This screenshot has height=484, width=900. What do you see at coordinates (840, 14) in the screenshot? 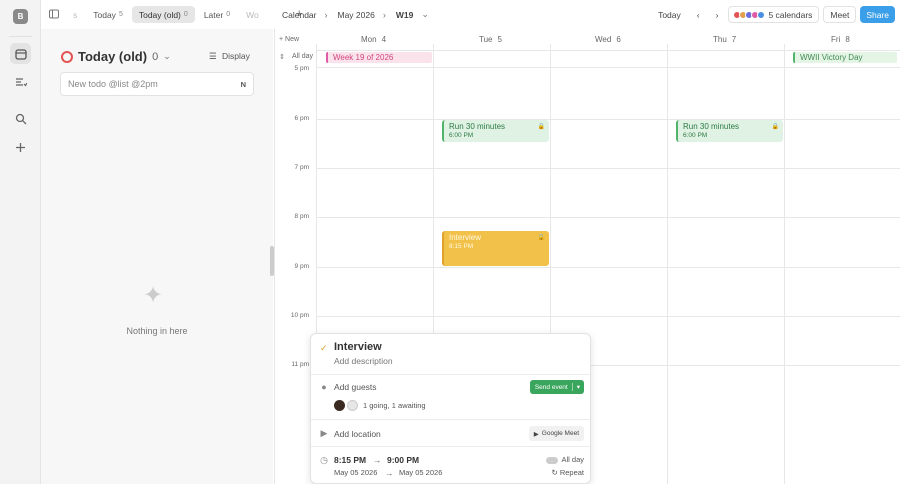
I see `meet-button: Meet` at bounding box center [840, 14].